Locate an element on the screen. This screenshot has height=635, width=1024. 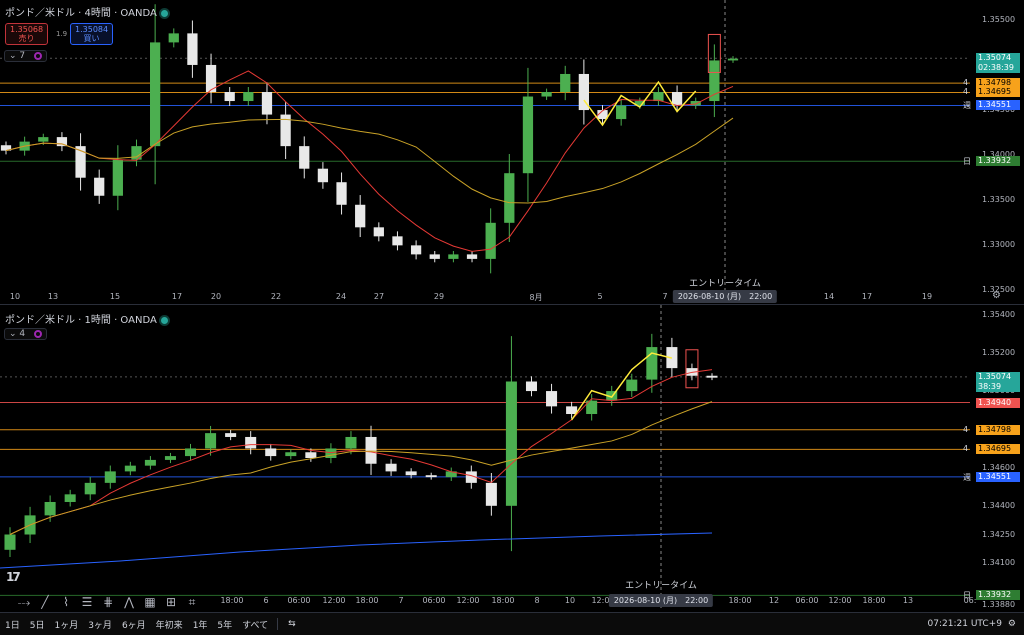
price-axis-tick: 1.34100 is located at coordinates (999, 563).